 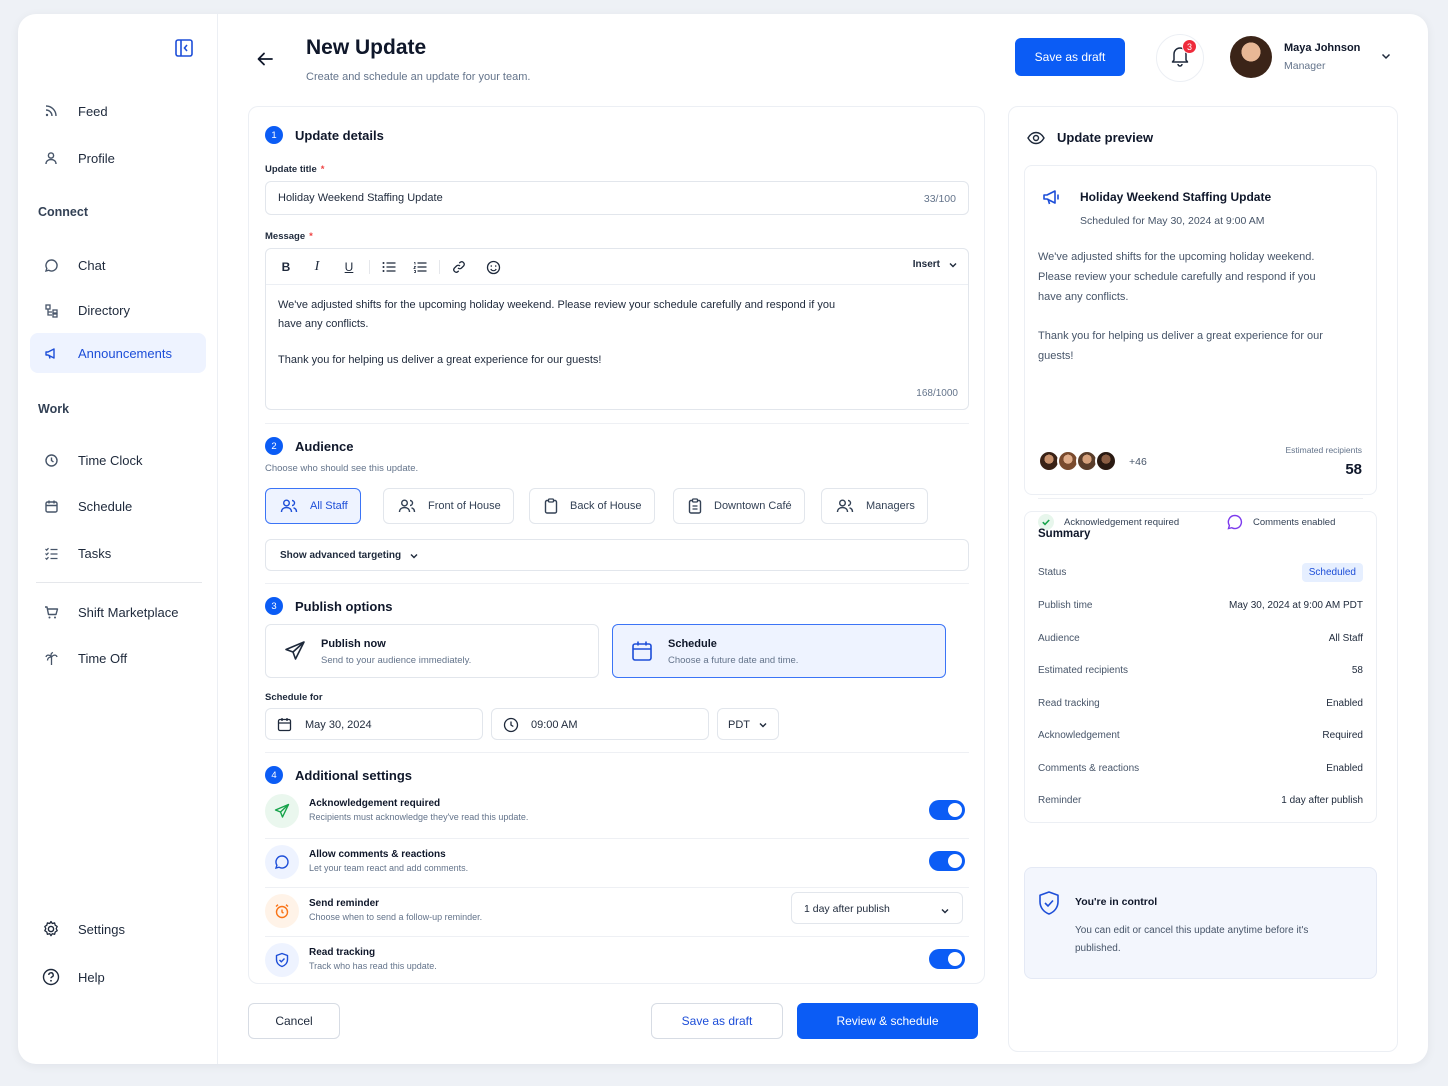 I want to click on insert-label: Insert, so click(x=926, y=264).